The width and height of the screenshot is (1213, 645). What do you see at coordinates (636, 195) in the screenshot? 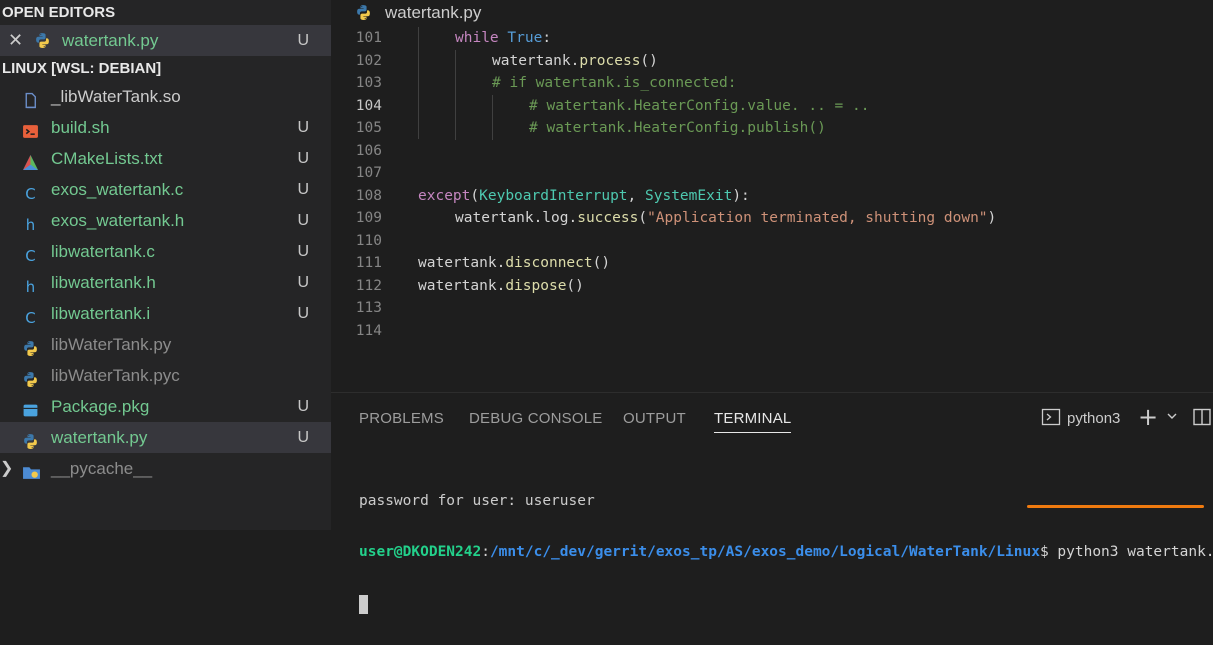
I see `code-token: ,` at bounding box center [636, 195].